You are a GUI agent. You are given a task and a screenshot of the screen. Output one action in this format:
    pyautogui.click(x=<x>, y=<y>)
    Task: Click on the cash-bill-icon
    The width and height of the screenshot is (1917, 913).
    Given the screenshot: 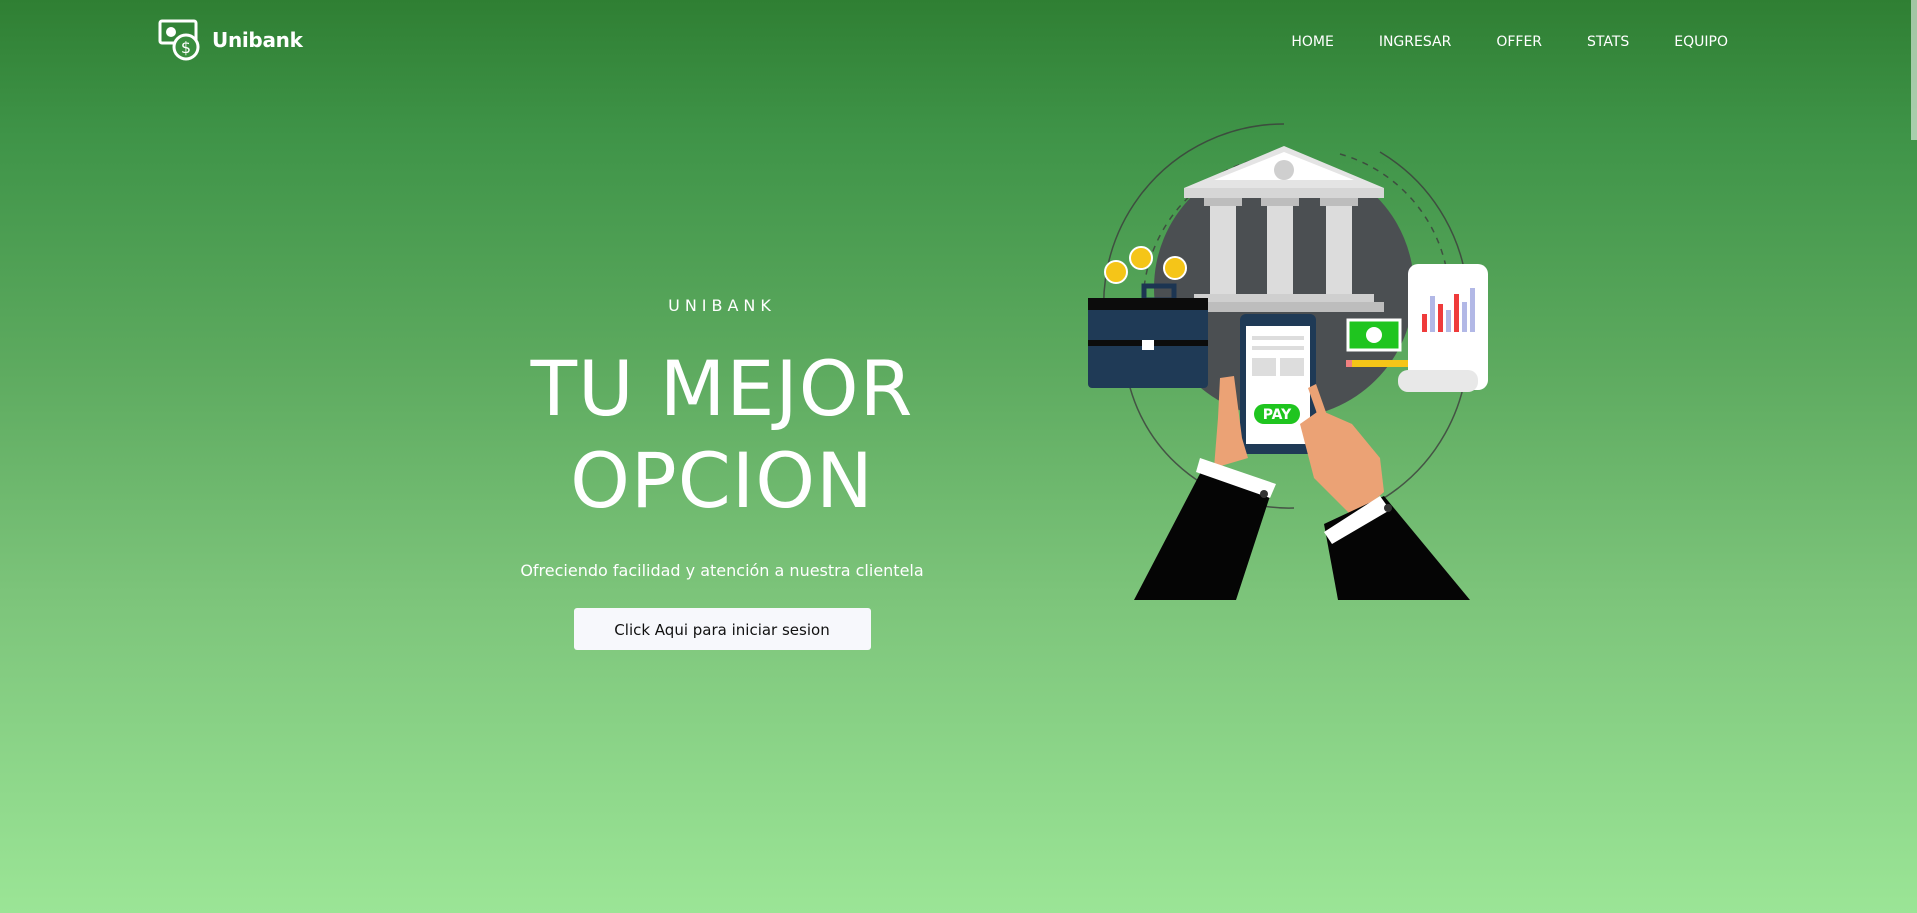 What is the action you would take?
    pyautogui.click(x=1374, y=335)
    